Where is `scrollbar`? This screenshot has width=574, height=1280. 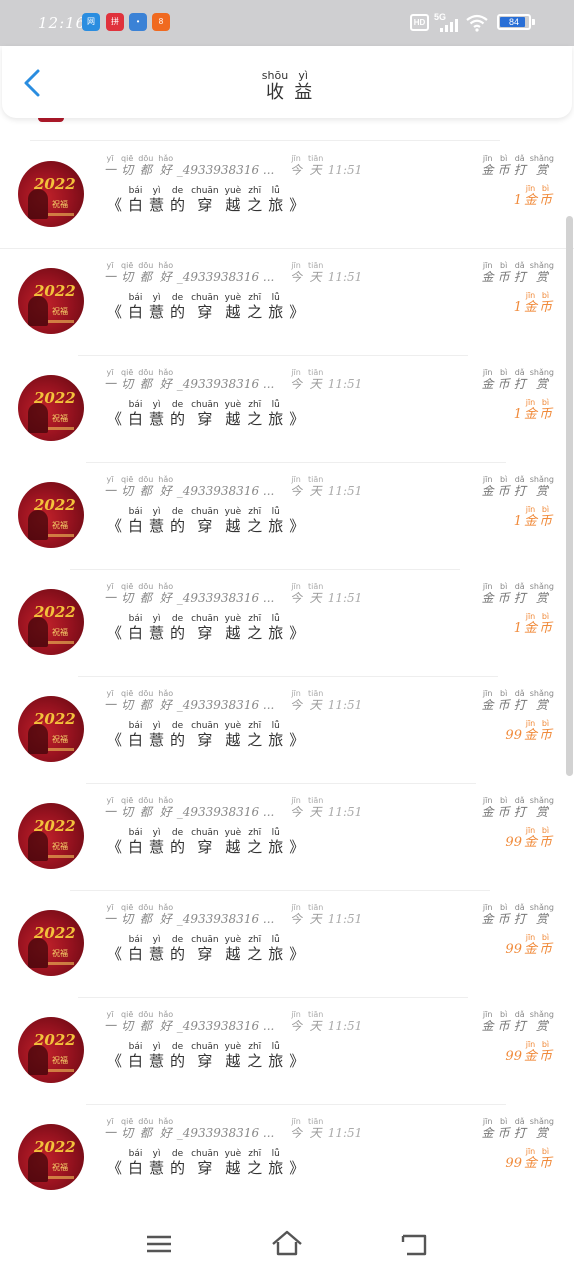
scrollbar is located at coordinates (569, 496).